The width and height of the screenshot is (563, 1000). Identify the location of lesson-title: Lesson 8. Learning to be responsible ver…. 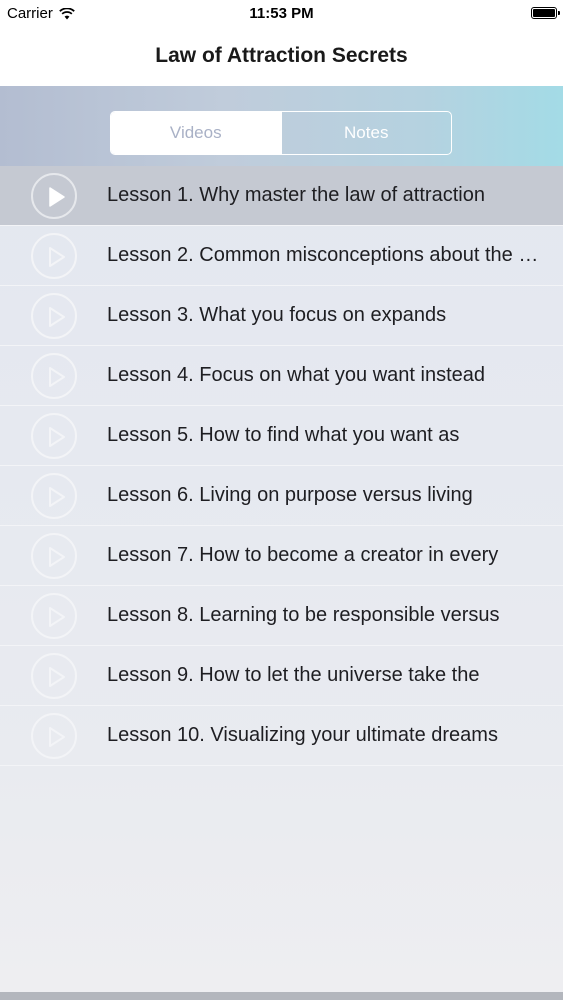
(303, 615).